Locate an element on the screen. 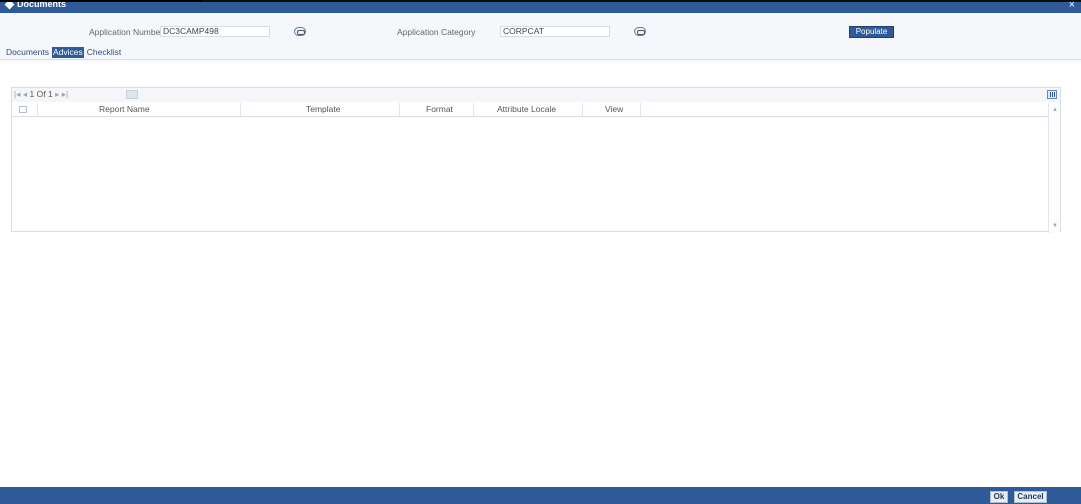 This screenshot has width=1081, height=504. pager-total-pages: 1 is located at coordinates (50, 94).